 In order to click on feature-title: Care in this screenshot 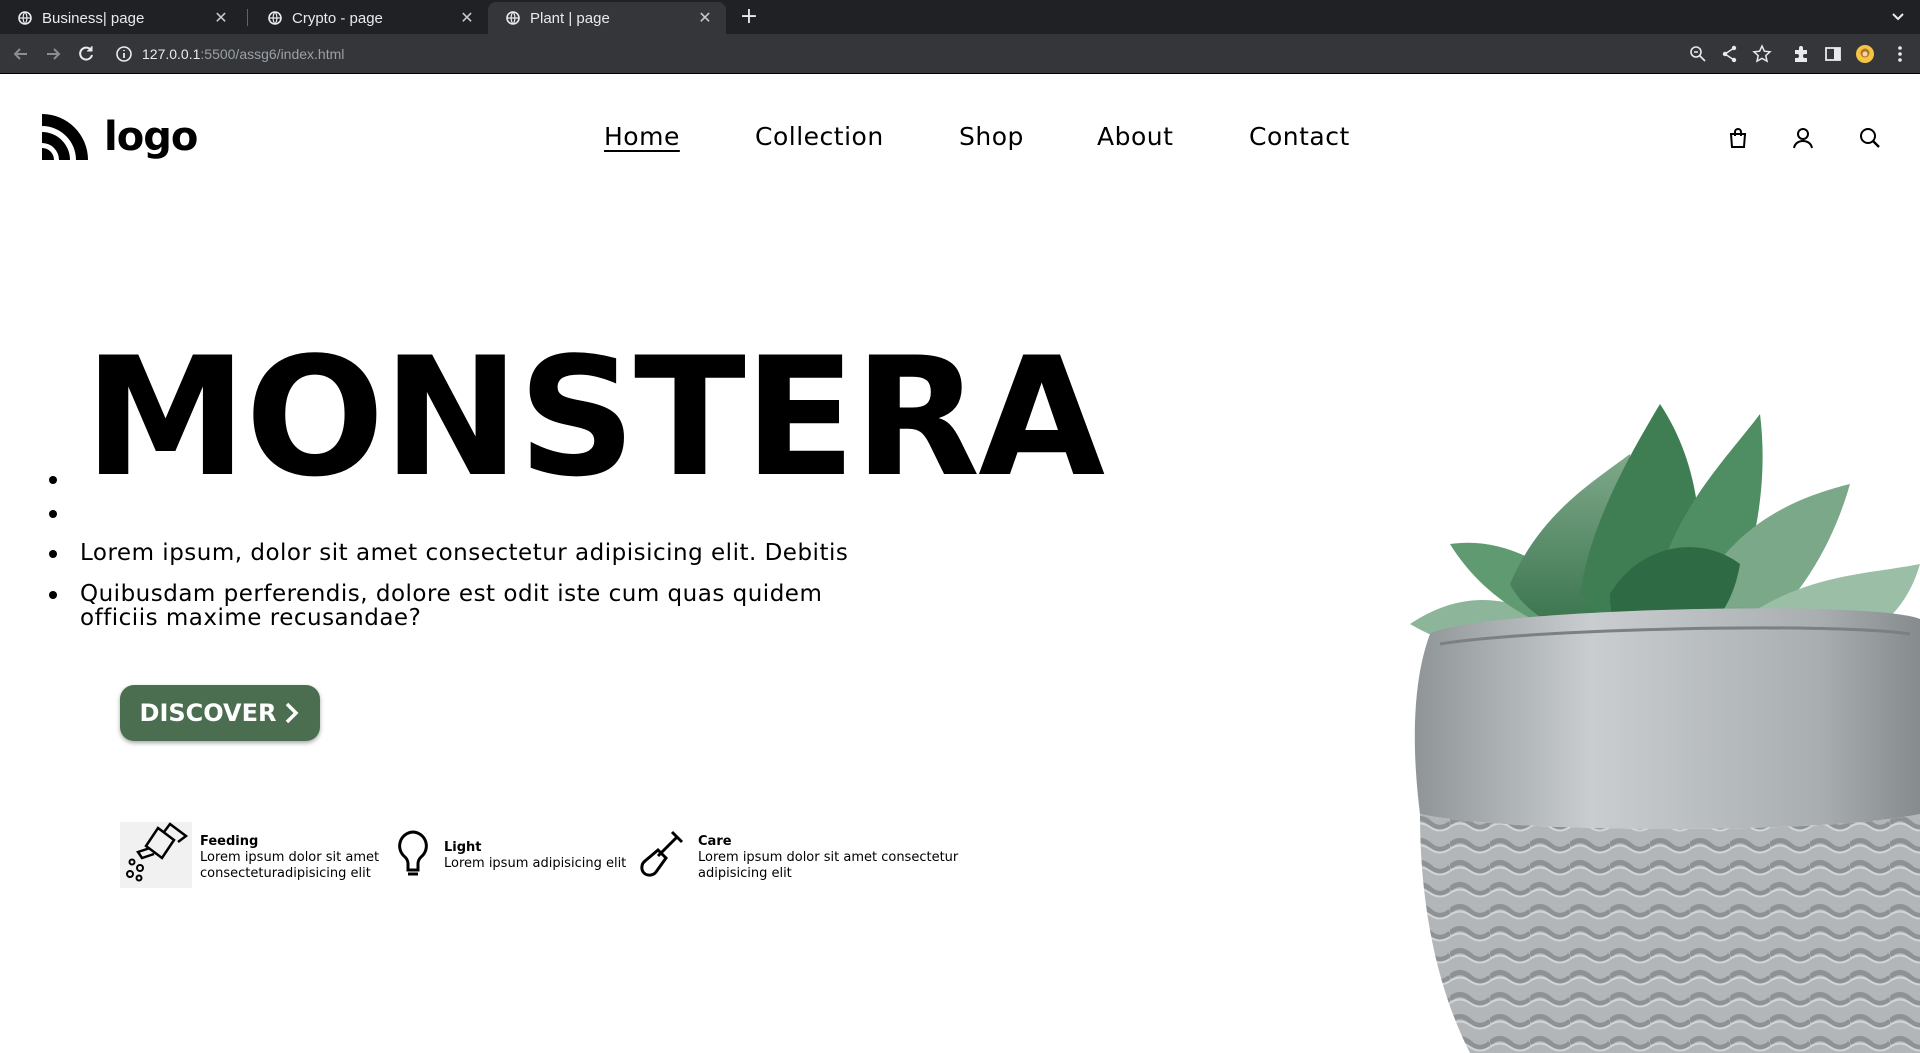, I will do `click(715, 841)`.